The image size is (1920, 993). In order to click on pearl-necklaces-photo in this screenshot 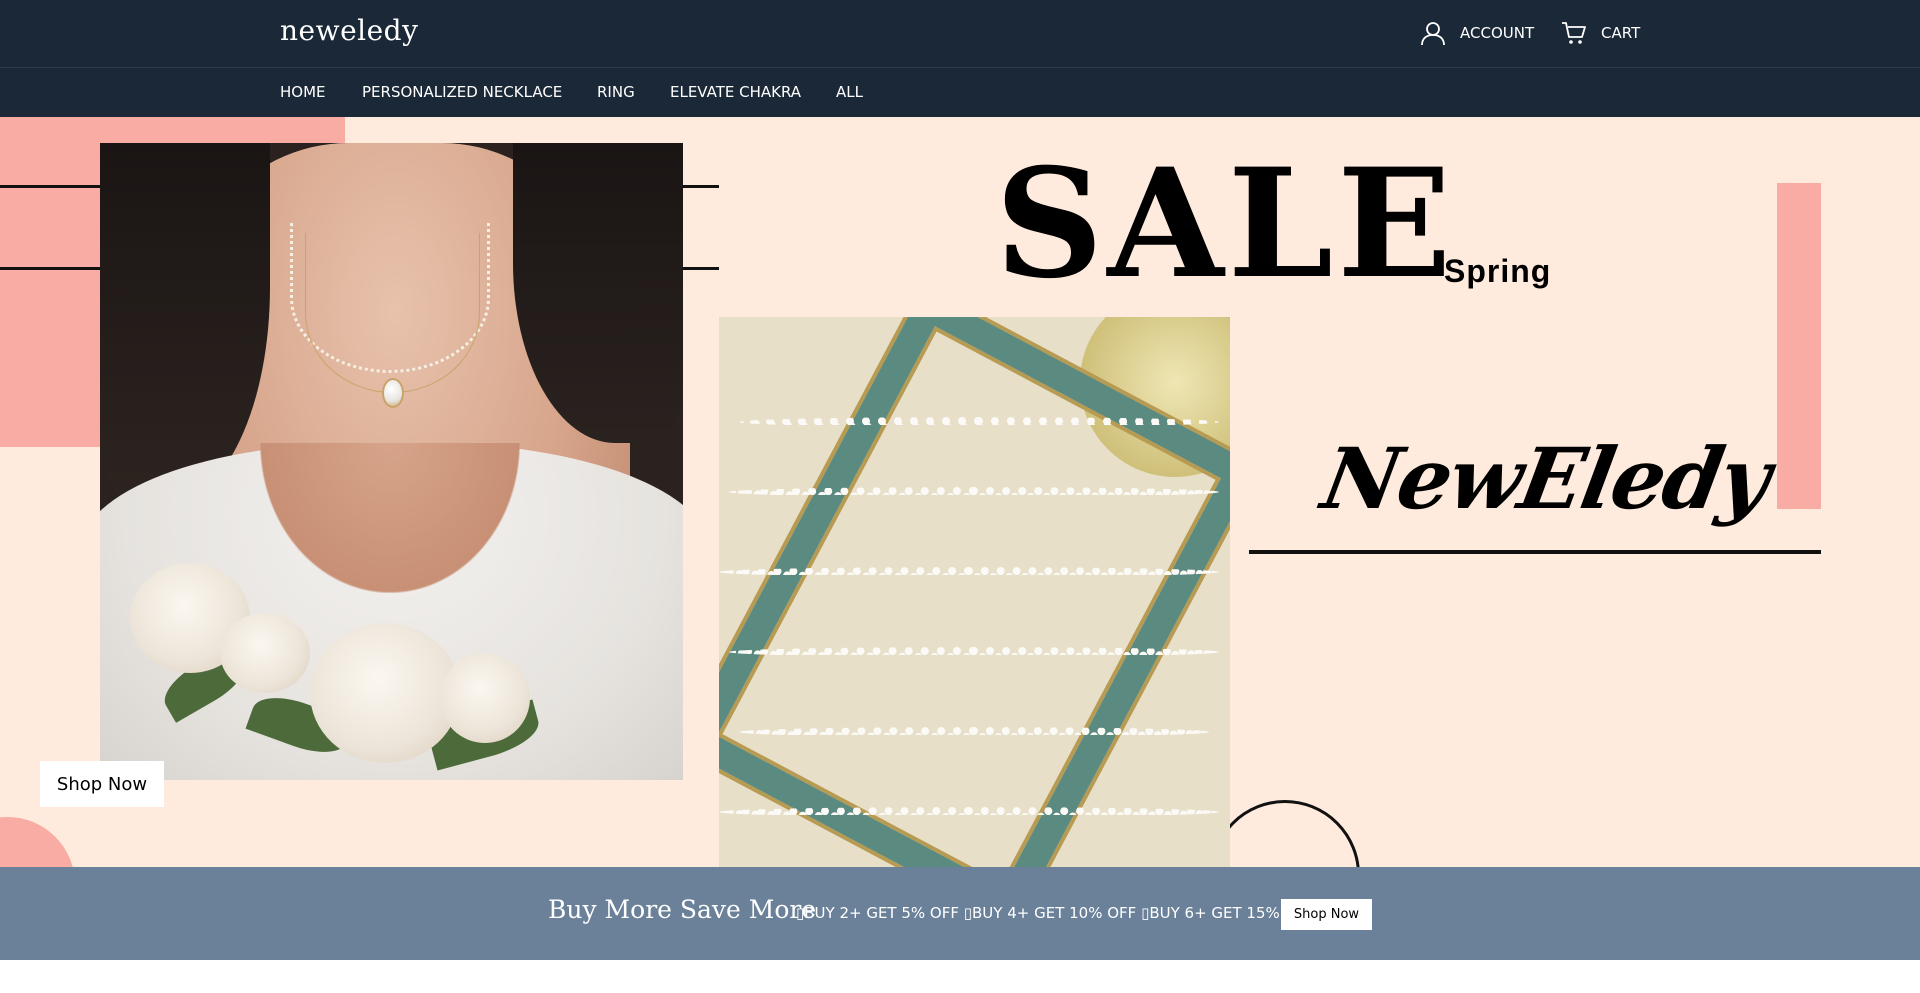, I will do `click(974, 592)`.